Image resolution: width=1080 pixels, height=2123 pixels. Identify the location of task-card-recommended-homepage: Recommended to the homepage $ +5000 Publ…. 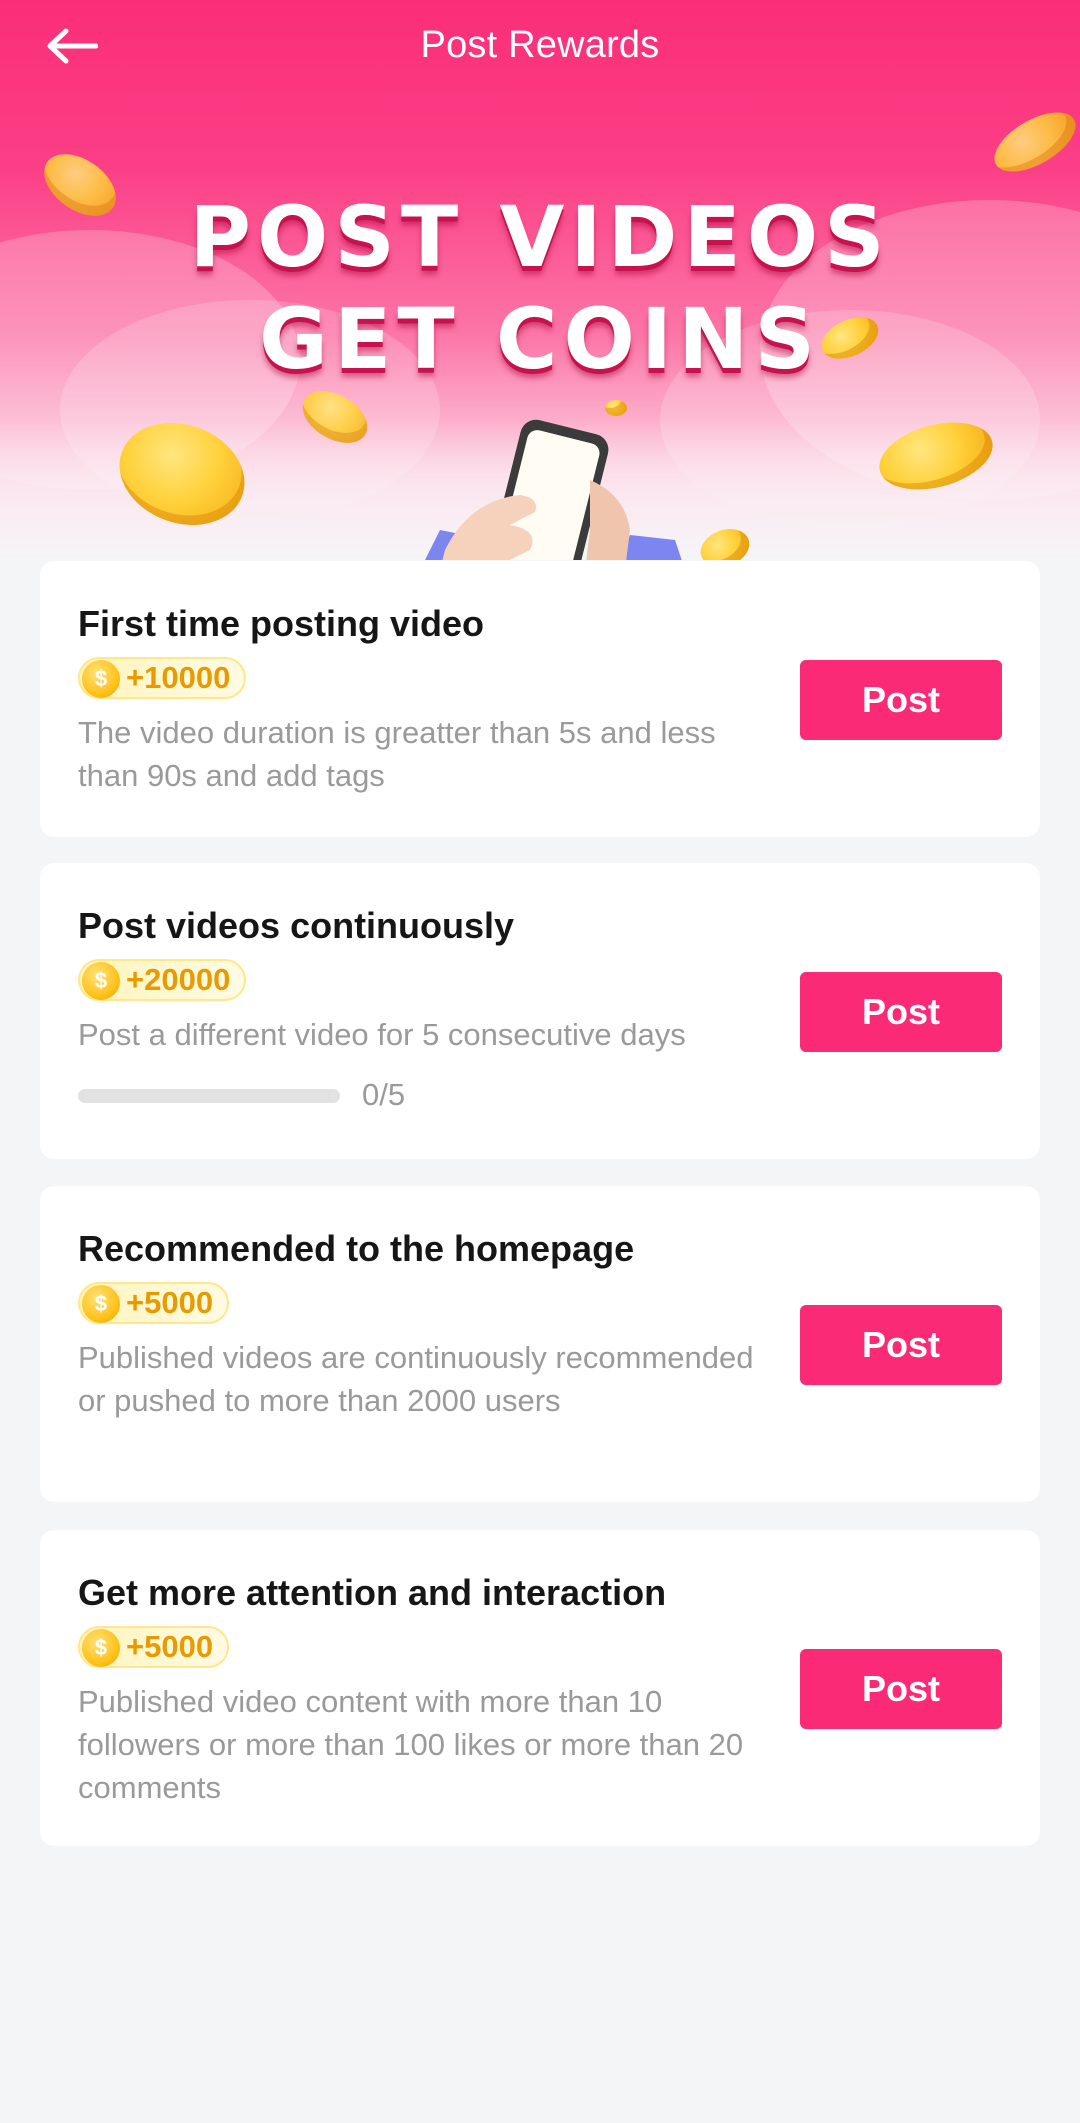
(540, 1344).